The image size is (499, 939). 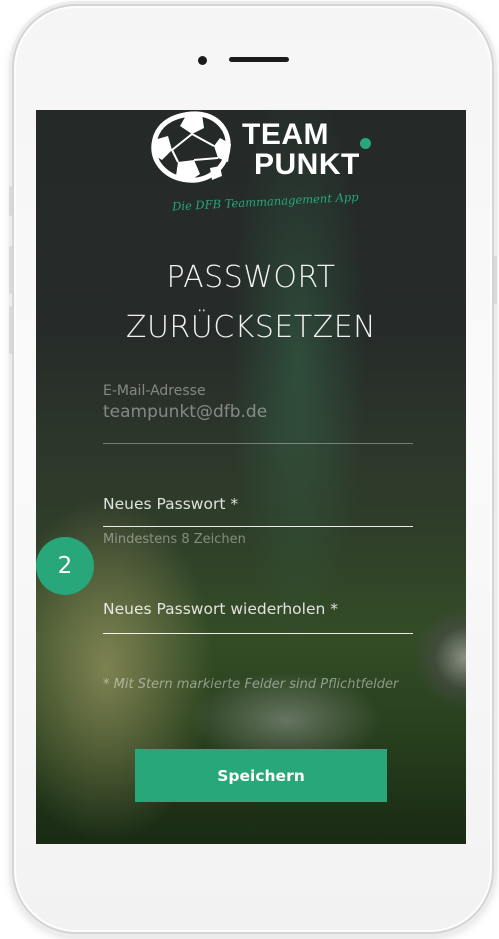 I want to click on new-password-placeholder: Neues Passwort *, so click(x=258, y=504).